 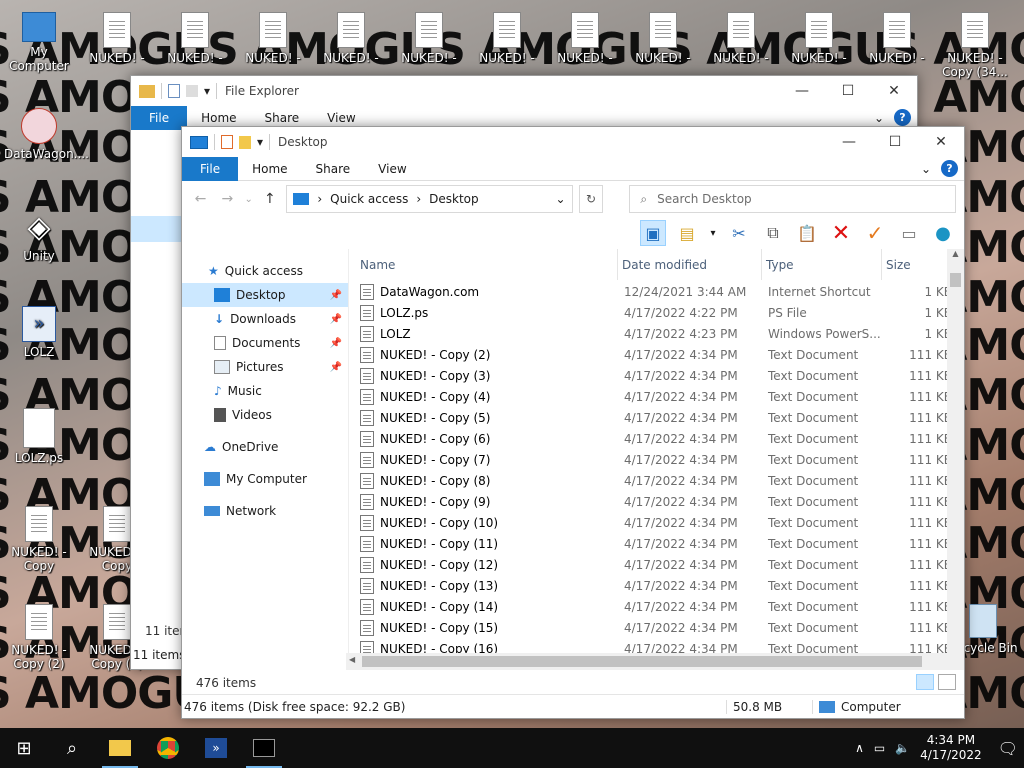 I want to click on nav-item-videos: Videos, so click(x=265, y=415).